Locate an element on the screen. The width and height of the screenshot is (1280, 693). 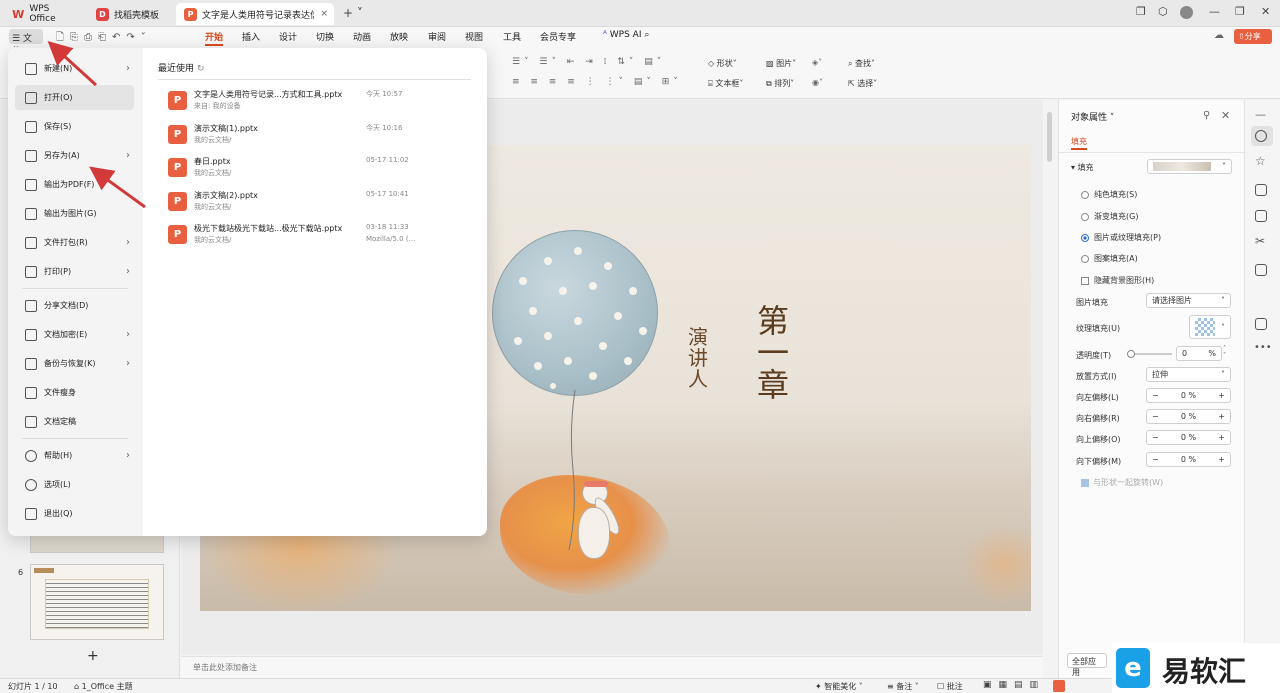
tab-tools: 工具 is located at coordinates (512, 36).